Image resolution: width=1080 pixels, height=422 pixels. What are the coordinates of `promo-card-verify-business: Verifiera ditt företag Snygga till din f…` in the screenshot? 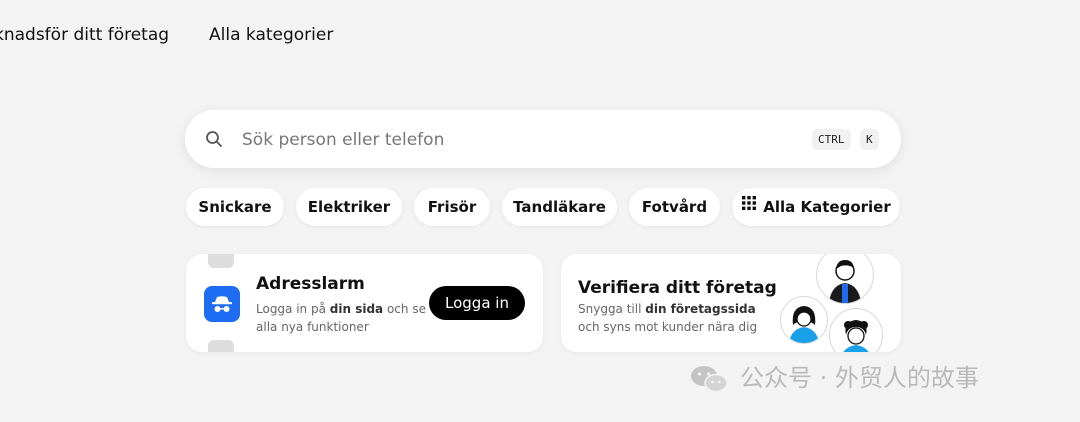 It's located at (731, 303).